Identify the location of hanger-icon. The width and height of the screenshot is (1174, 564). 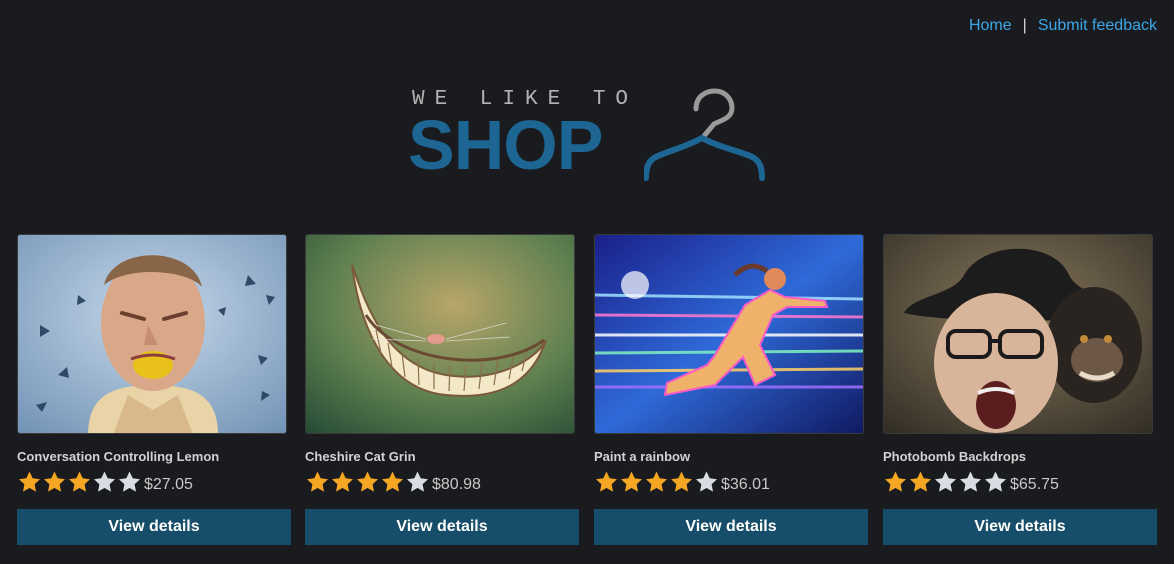
(704, 134).